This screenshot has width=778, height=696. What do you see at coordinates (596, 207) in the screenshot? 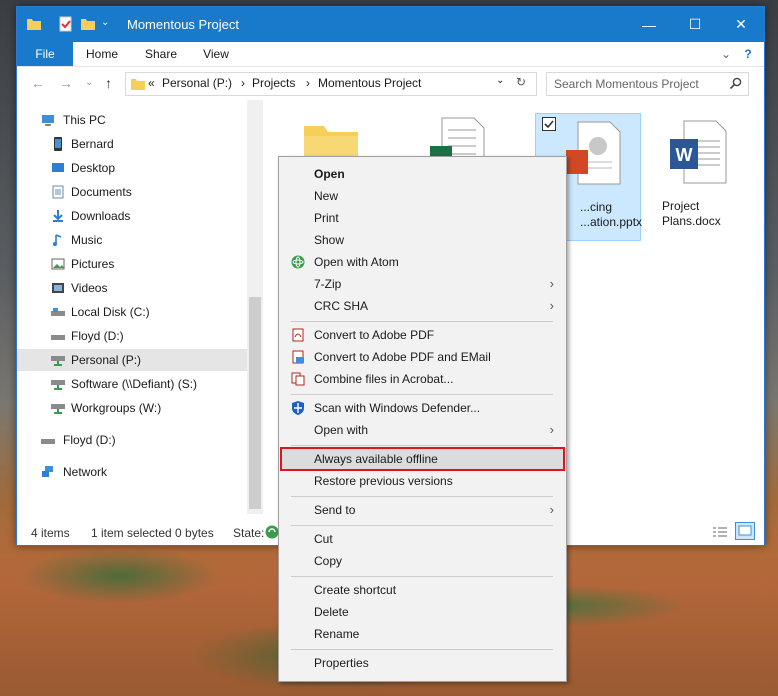
I see `file-name: ...cing` at bounding box center [596, 207].